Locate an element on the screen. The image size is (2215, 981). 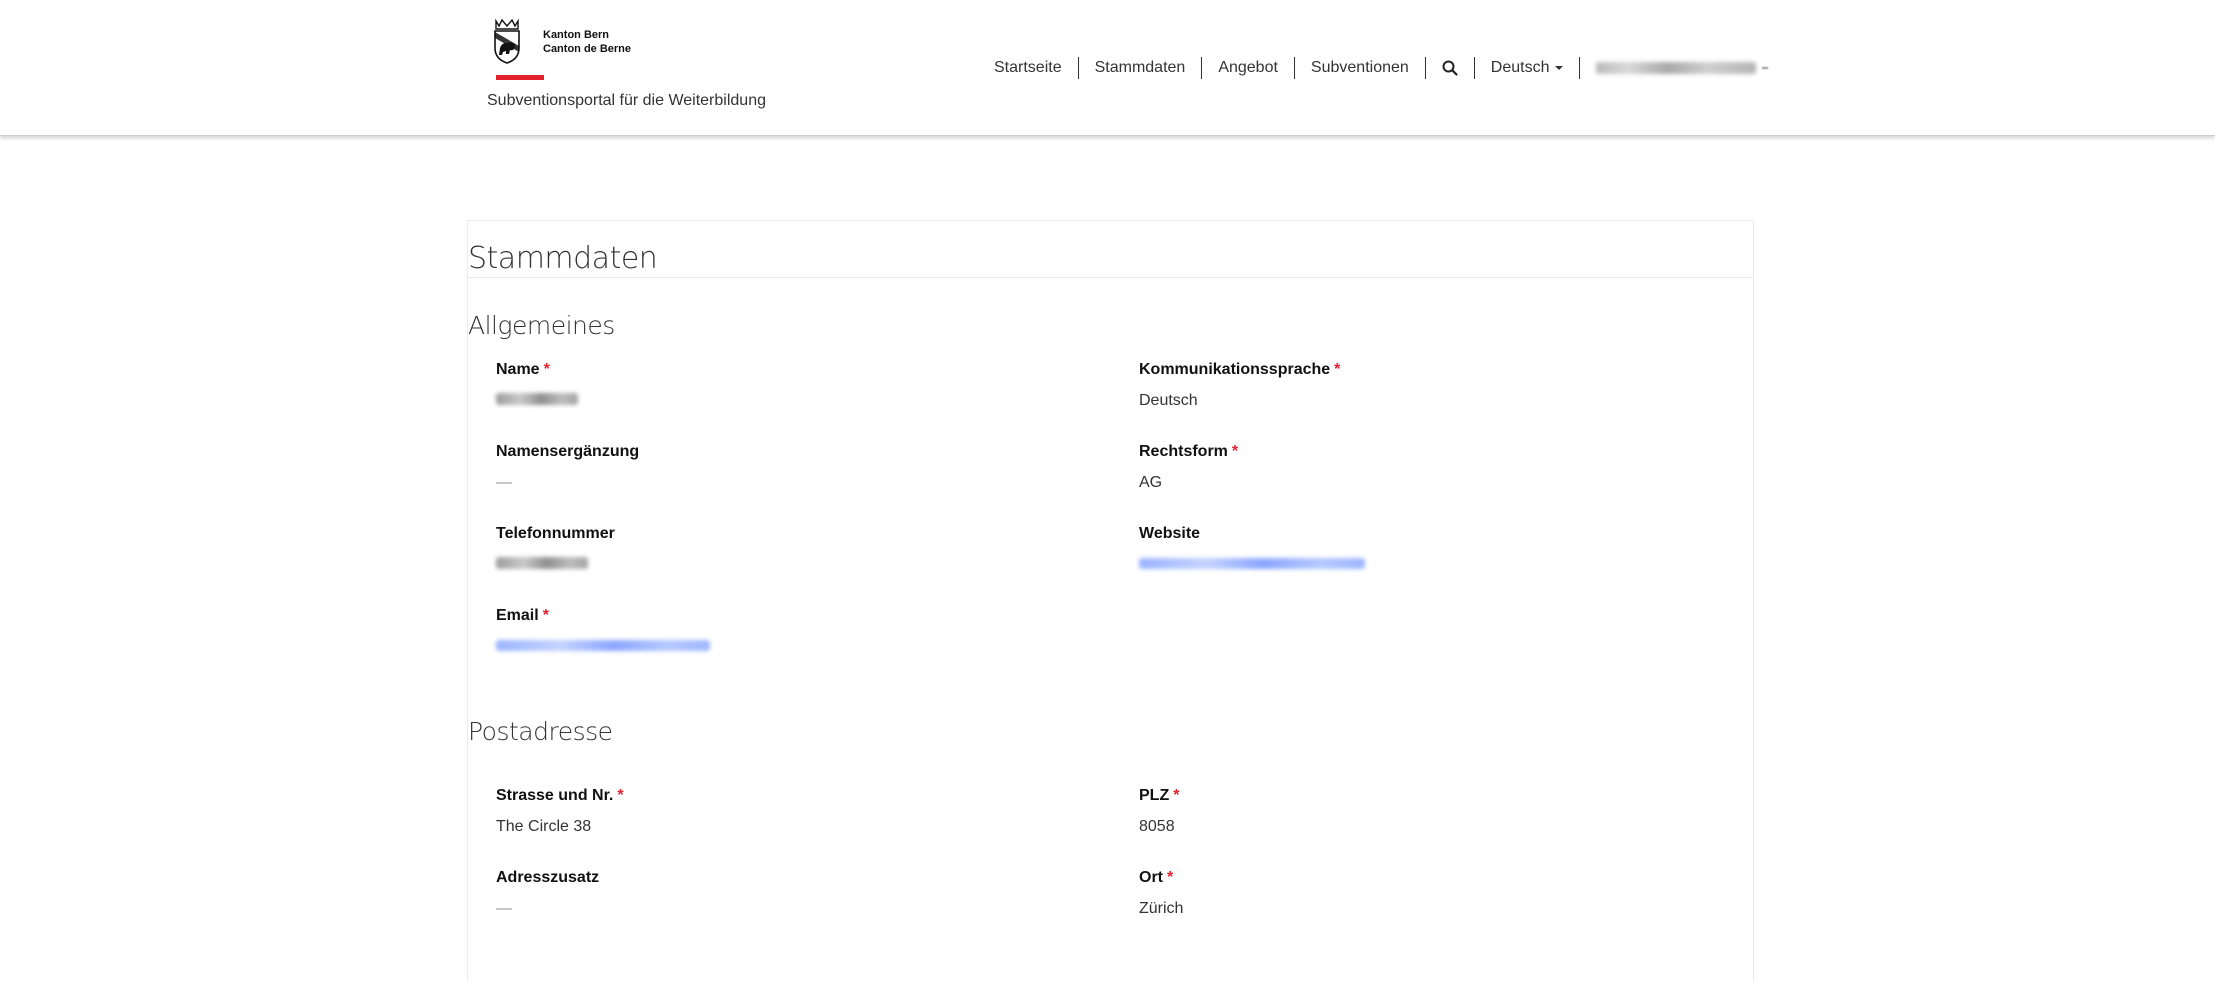
field-address-extra: Adresszusatz — is located at coordinates (776, 893).